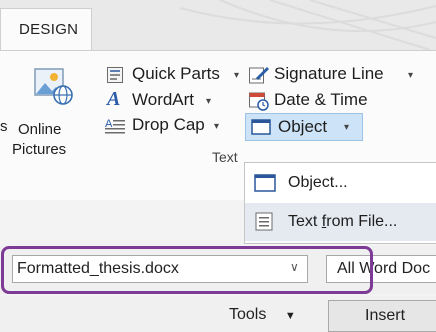 The height and width of the screenshot is (332, 436). What do you see at coordinates (329, 73) in the screenshot?
I see `signature-line-label: Signature Line` at bounding box center [329, 73].